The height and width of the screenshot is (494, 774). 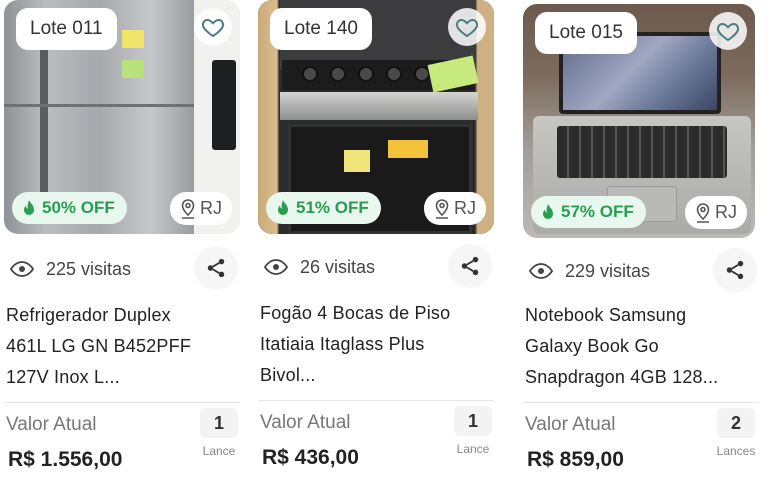 I want to click on meta-row: 225 visitas, so click(x=122, y=269).